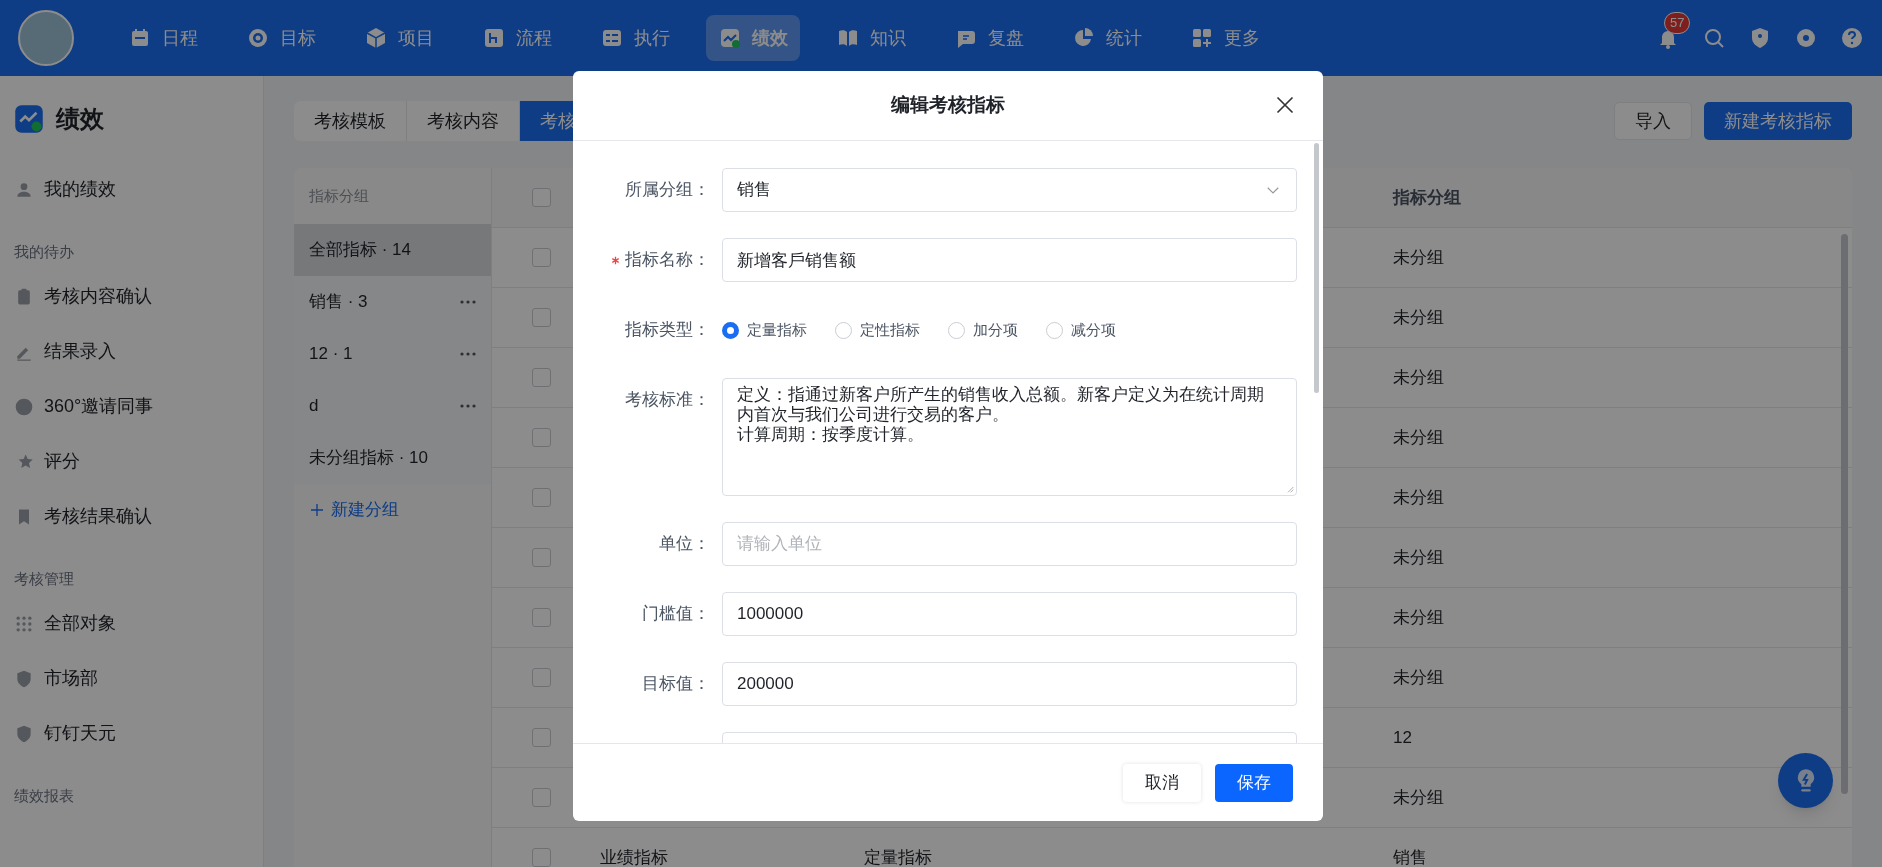 This screenshot has width=1882, height=867. Describe the element at coordinates (131, 733) in the screenshot. I see `sidebar-item: 钉钉天元` at that location.